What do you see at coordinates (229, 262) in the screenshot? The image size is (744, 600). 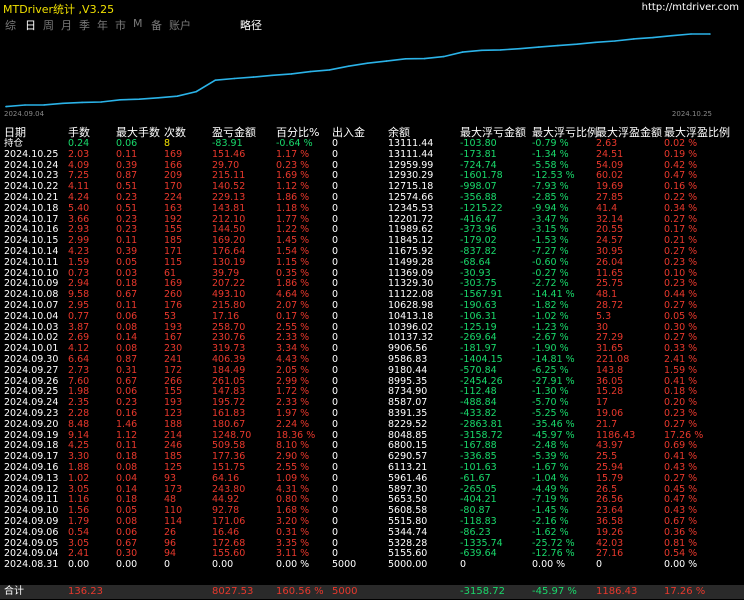 I see `cell-pl: 130.19` at bounding box center [229, 262].